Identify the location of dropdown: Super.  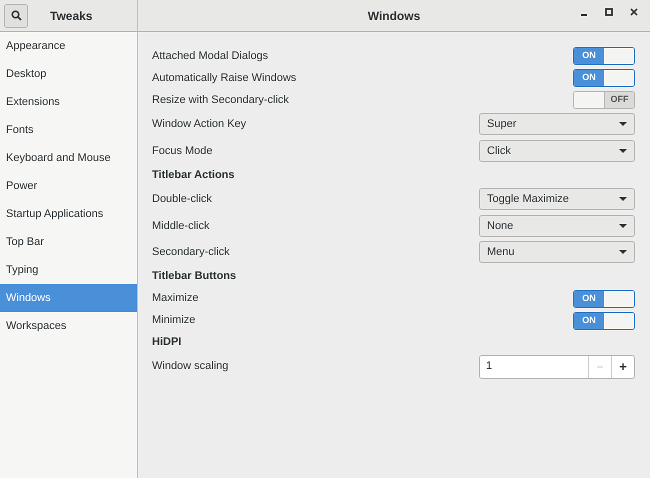
(557, 124).